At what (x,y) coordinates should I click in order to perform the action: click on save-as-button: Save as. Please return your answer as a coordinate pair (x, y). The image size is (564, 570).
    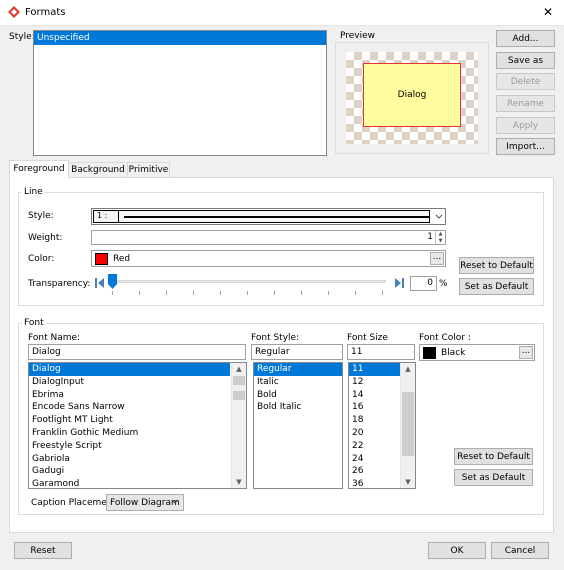
    Looking at the image, I should click on (525, 60).